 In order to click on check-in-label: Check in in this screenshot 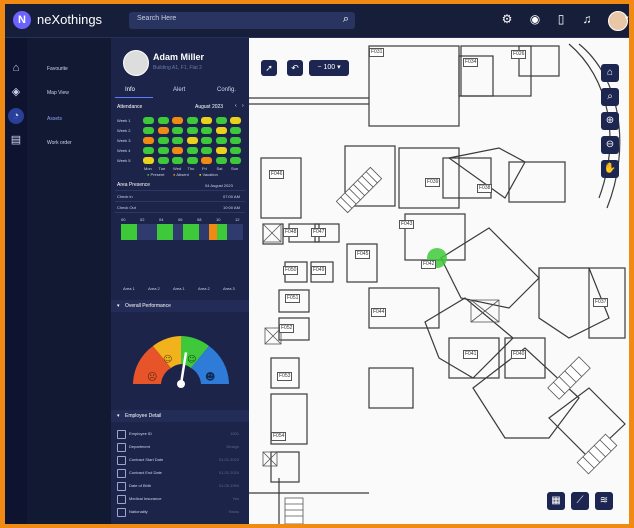, I will do `click(125, 196)`.